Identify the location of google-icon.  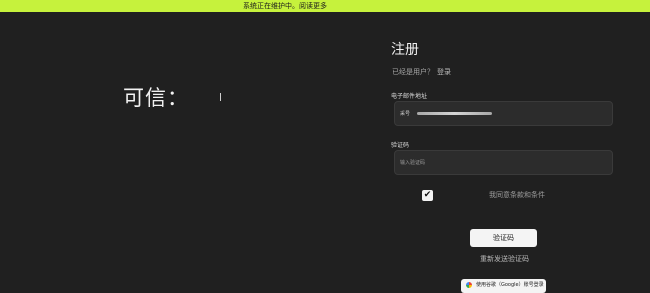
(469, 285).